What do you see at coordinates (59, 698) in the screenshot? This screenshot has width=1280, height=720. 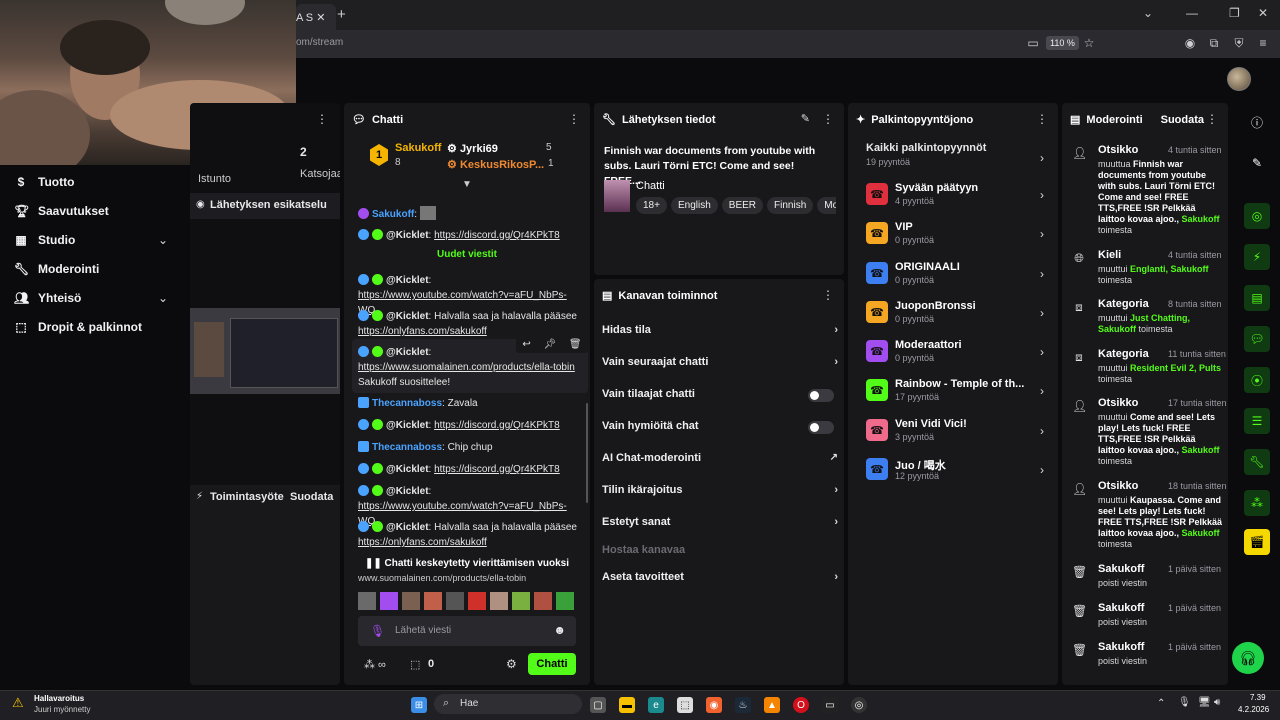 I see `weather-title: Hallavaroitus` at bounding box center [59, 698].